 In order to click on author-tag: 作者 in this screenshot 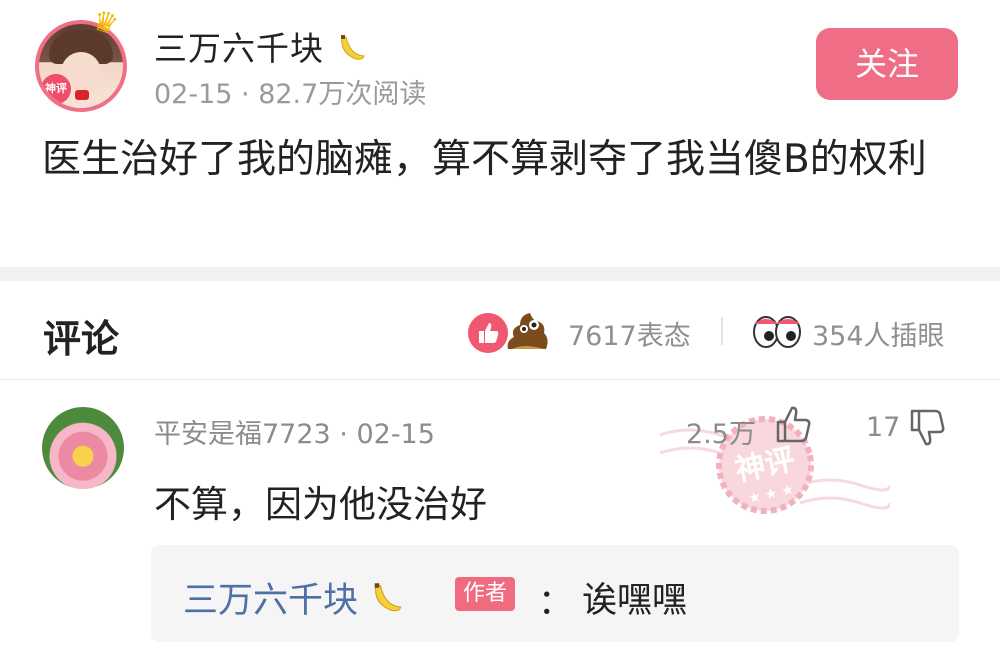, I will do `click(485, 594)`.